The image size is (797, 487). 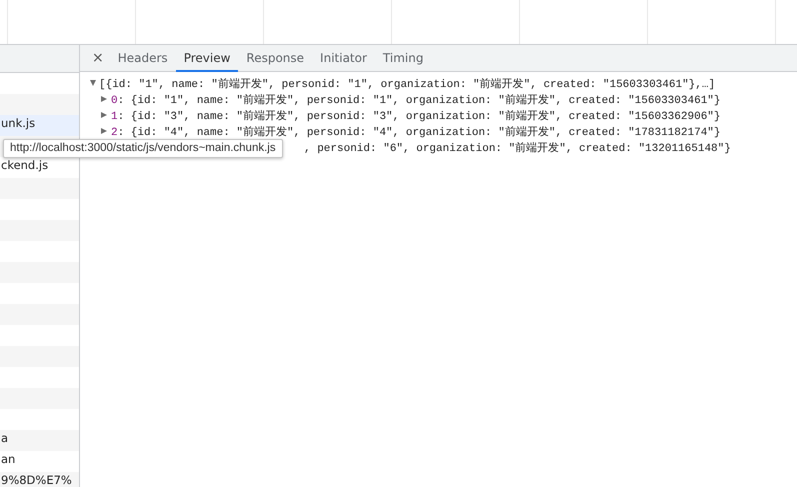 What do you see at coordinates (143, 58) in the screenshot?
I see `tab: Headers` at bounding box center [143, 58].